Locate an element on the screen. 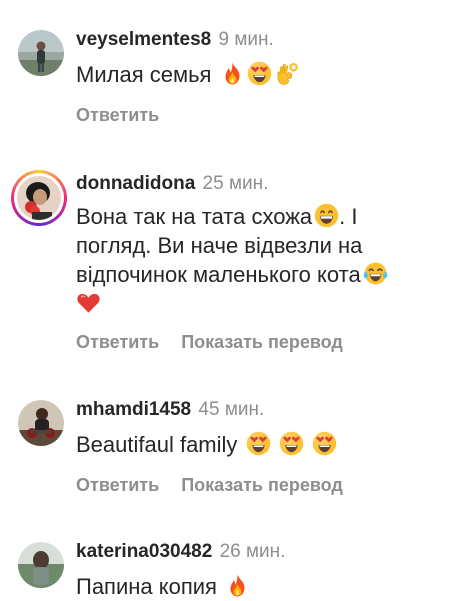 This screenshot has height=601, width=449. grinning-emoji is located at coordinates (326, 215).